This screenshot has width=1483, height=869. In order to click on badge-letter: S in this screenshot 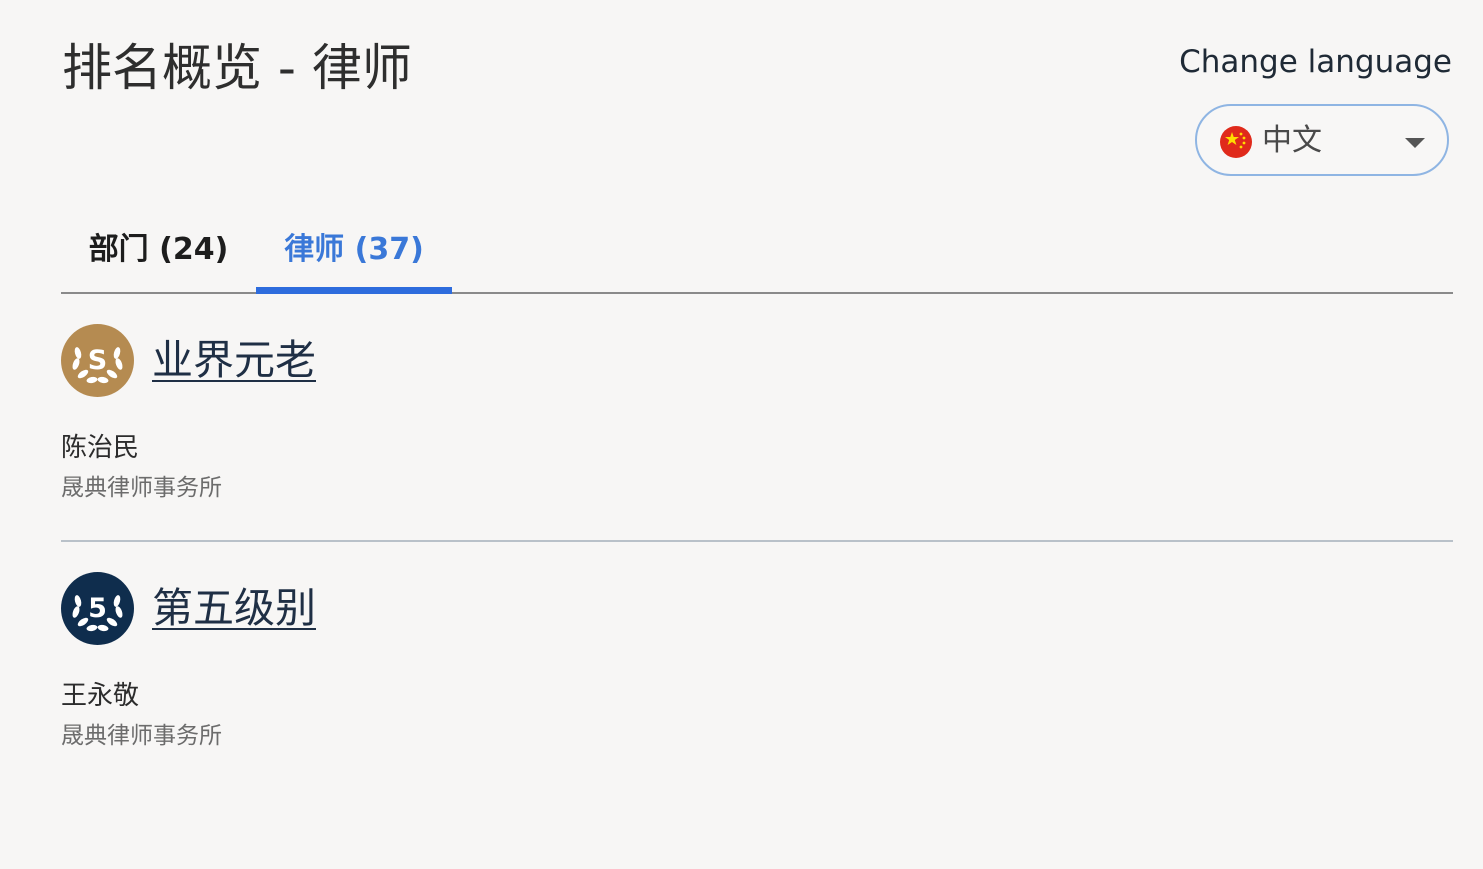, I will do `click(97, 360)`.